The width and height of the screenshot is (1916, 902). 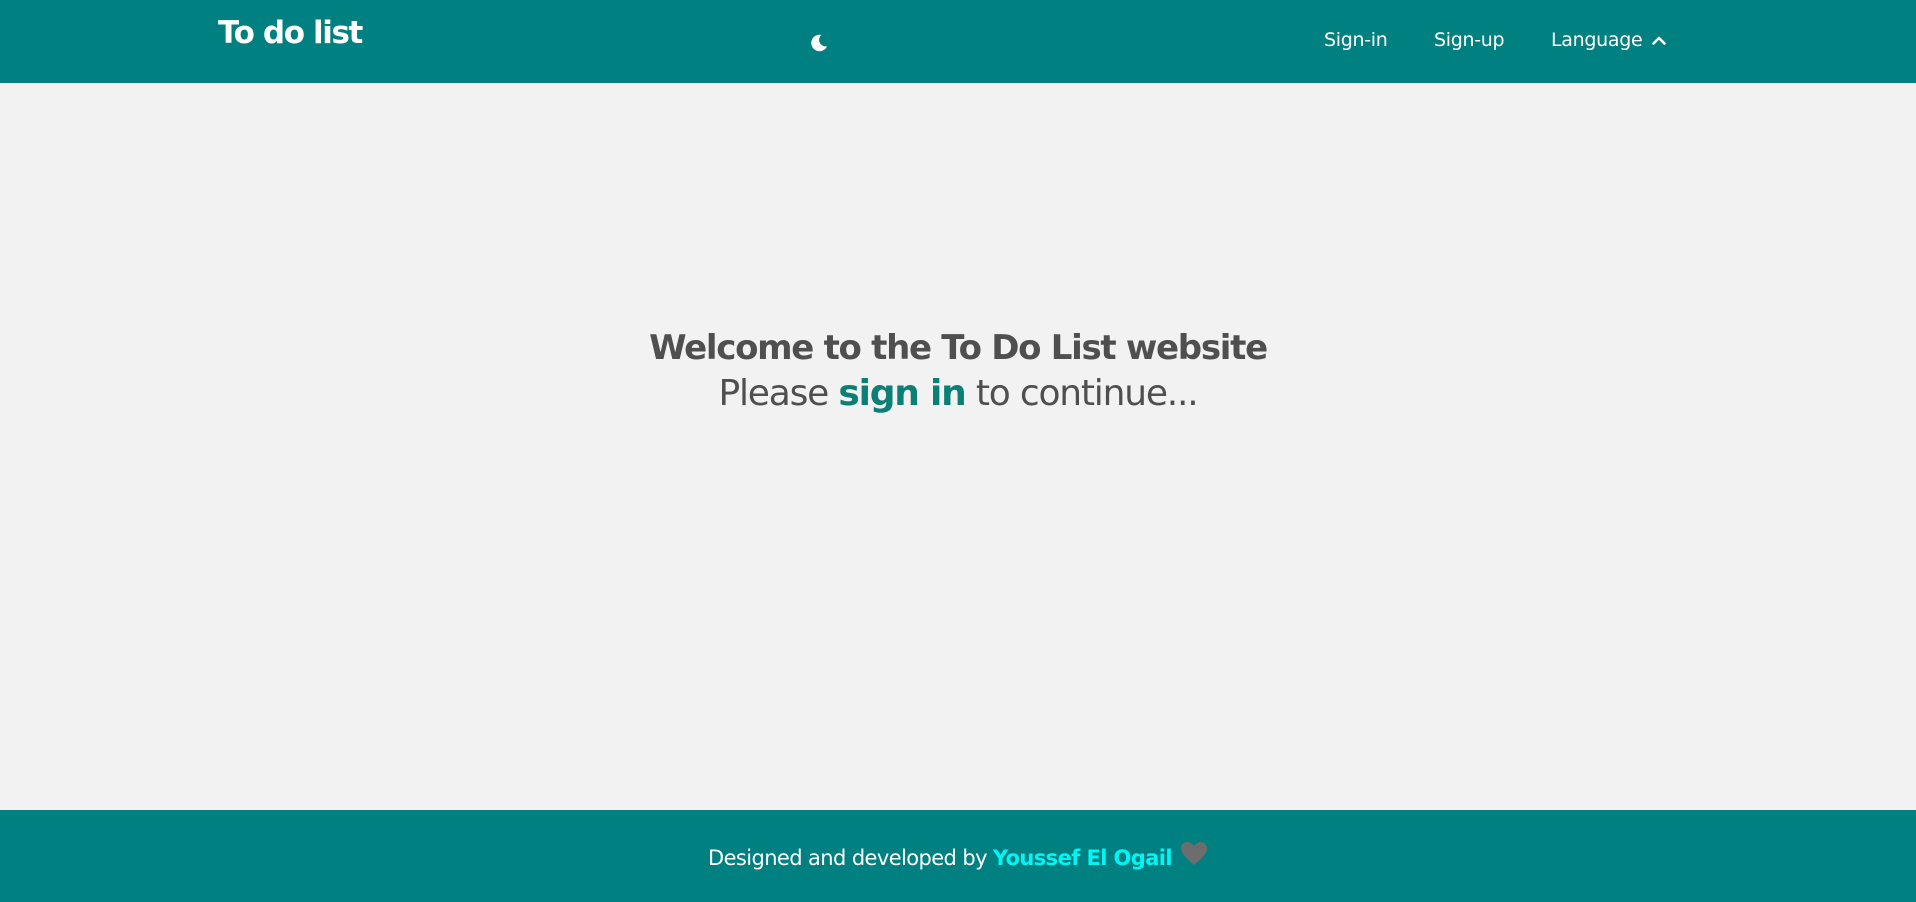 I want to click on moon-icon, so click(x=819, y=43).